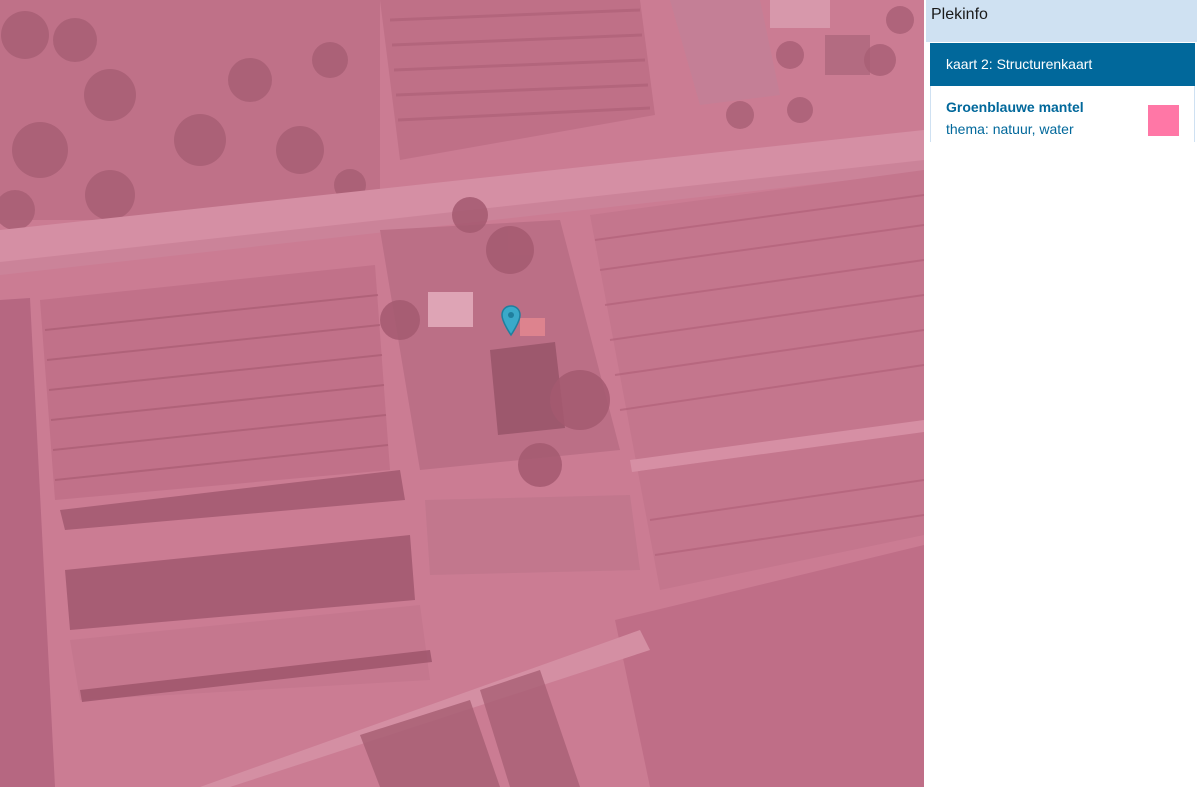  I want to click on tab-label: kaart 2: Structurenkaart, so click(1019, 64).